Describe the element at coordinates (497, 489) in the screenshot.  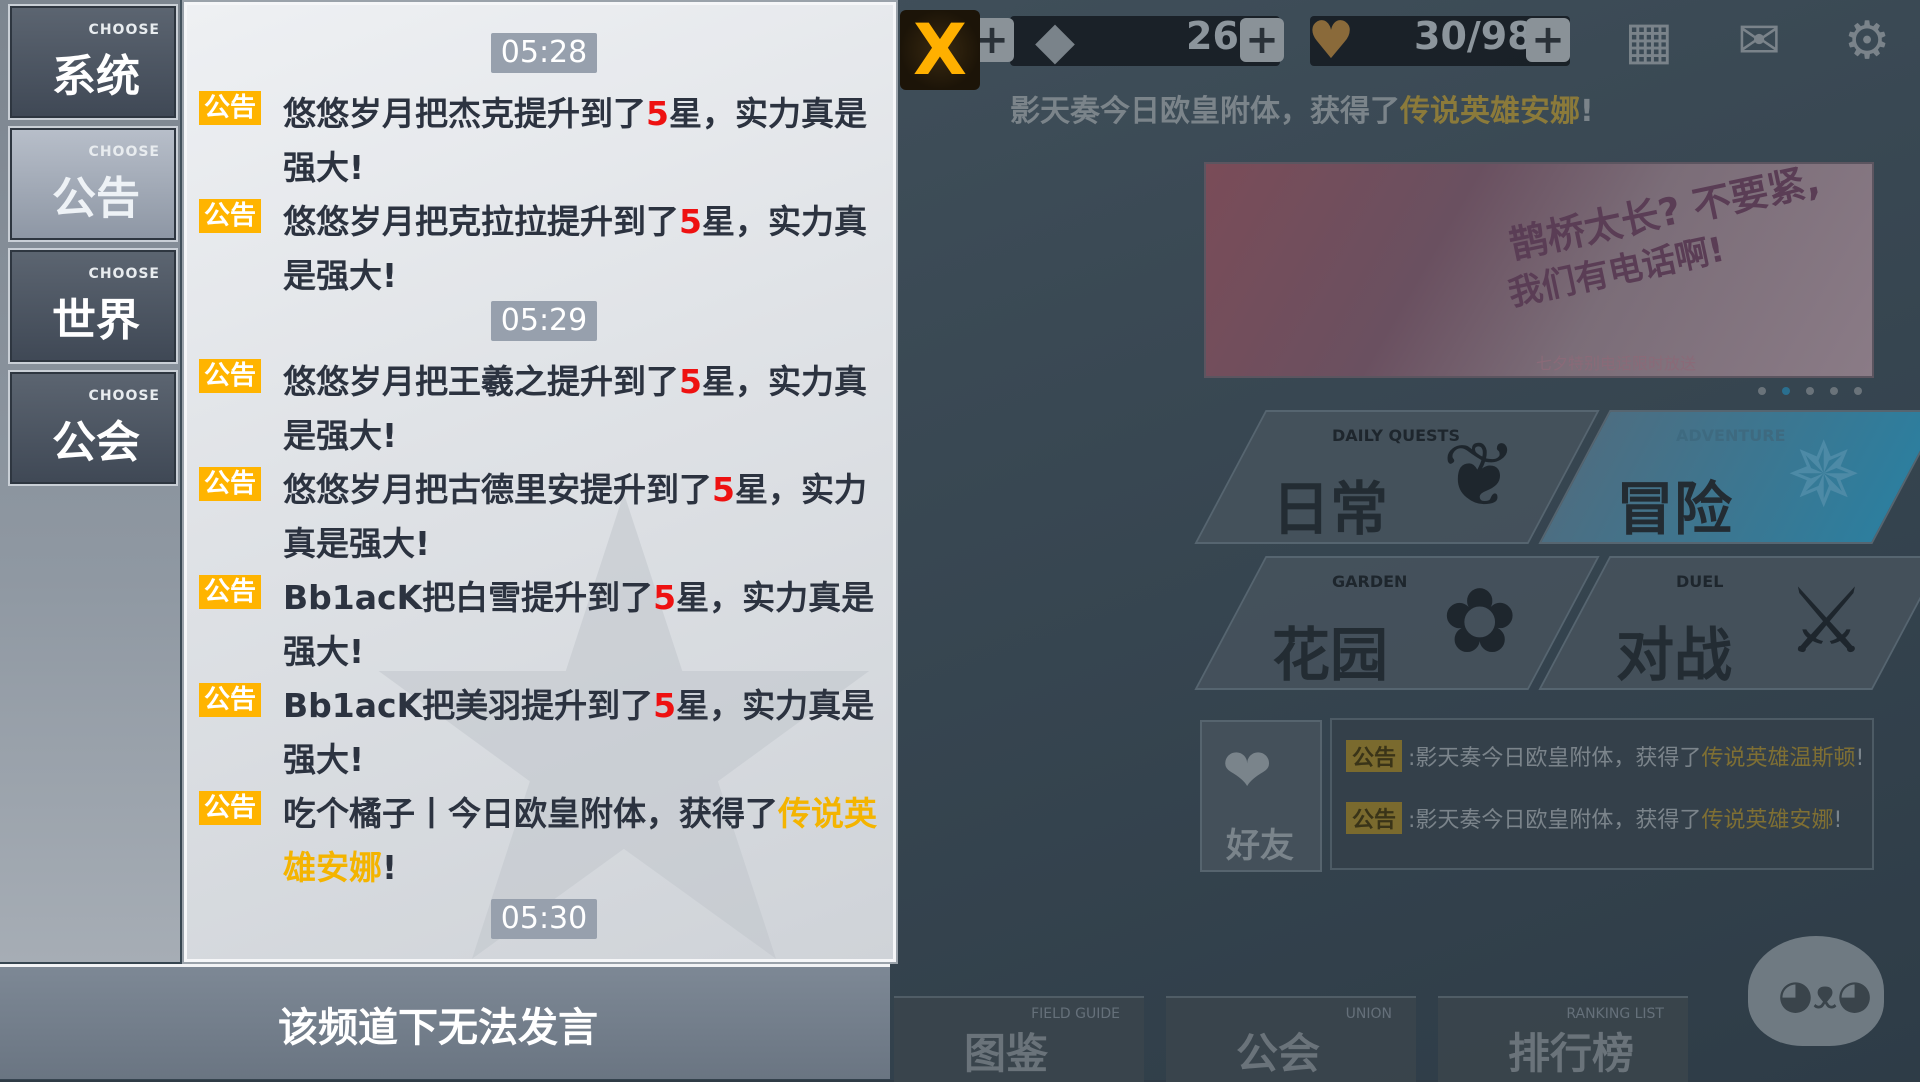
I see `message-text: 悠悠岁月把古德里安提升到了` at that location.